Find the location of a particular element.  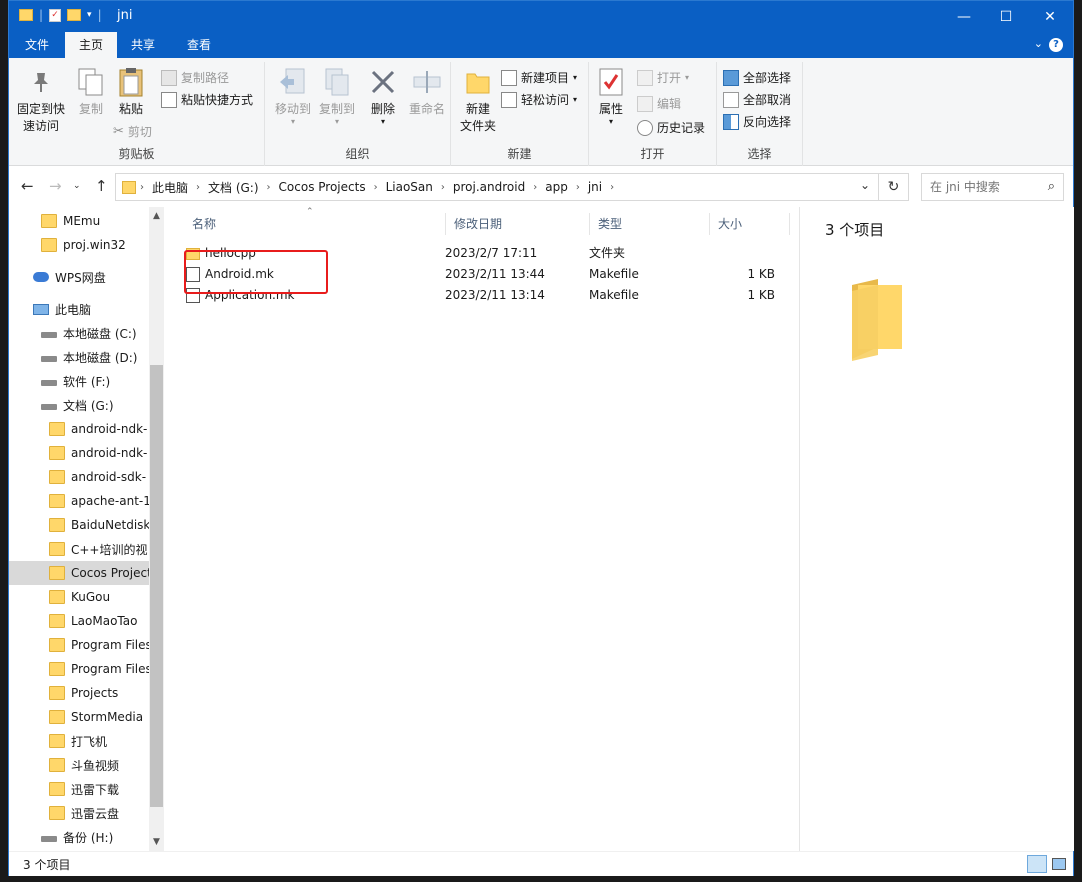

properties-check-icon: ✓ is located at coordinates (55, 15).